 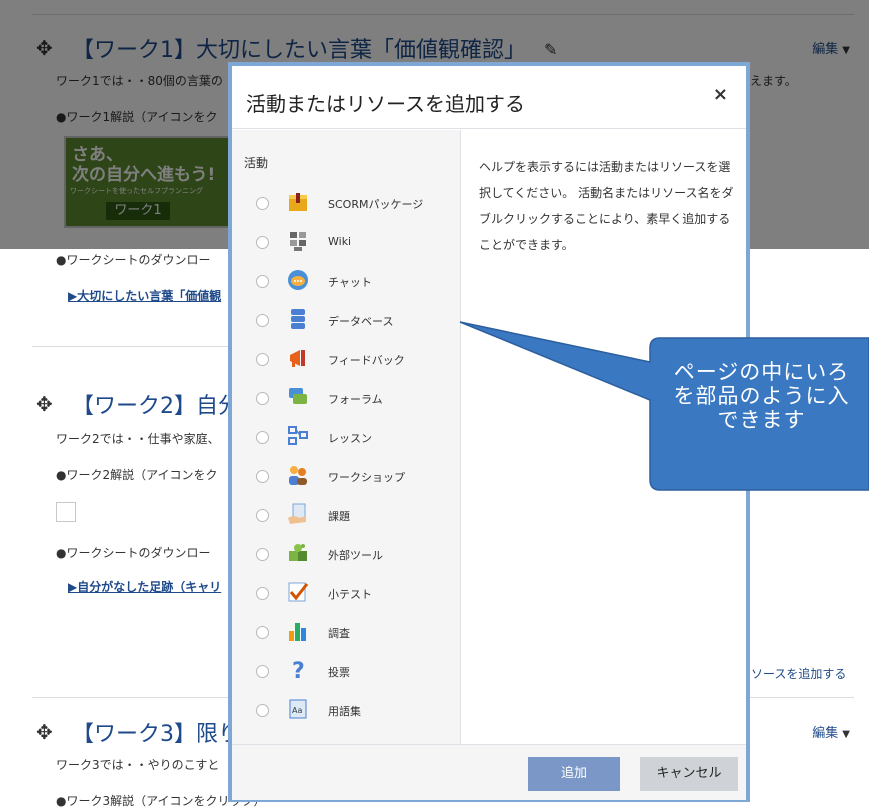 What do you see at coordinates (355, 399) in the screenshot?
I see `activity-option-label: フォーラム` at bounding box center [355, 399].